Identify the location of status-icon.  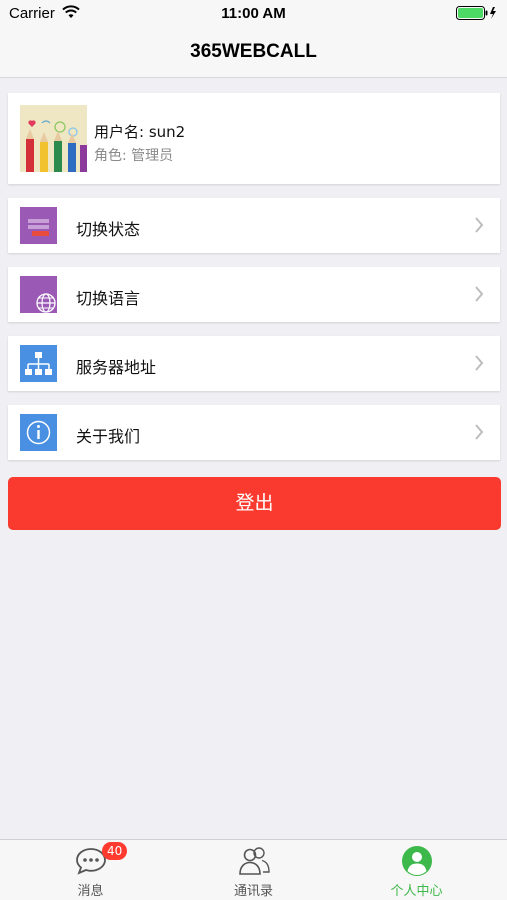
(38, 225).